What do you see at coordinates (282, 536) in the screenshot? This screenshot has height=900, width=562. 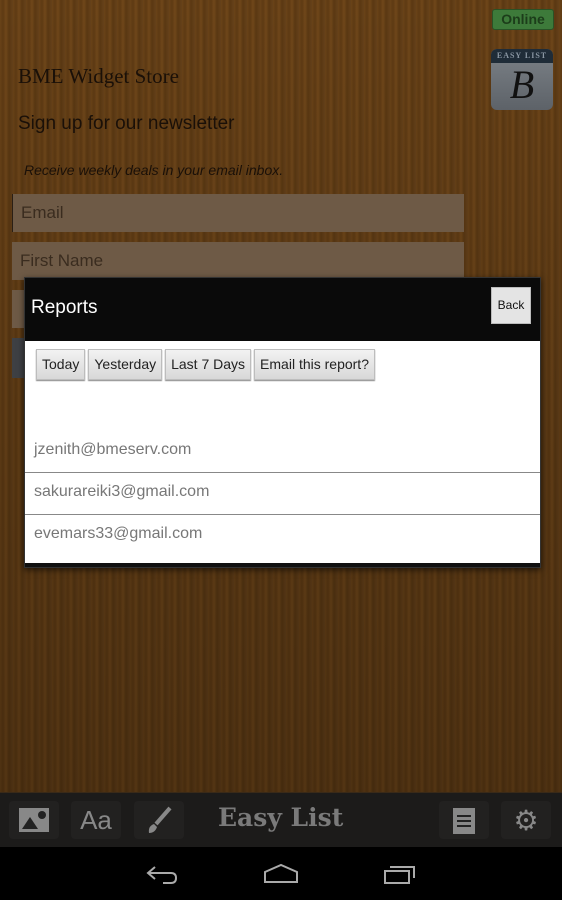 I see `list-item: evemars33@gmail.com` at bounding box center [282, 536].